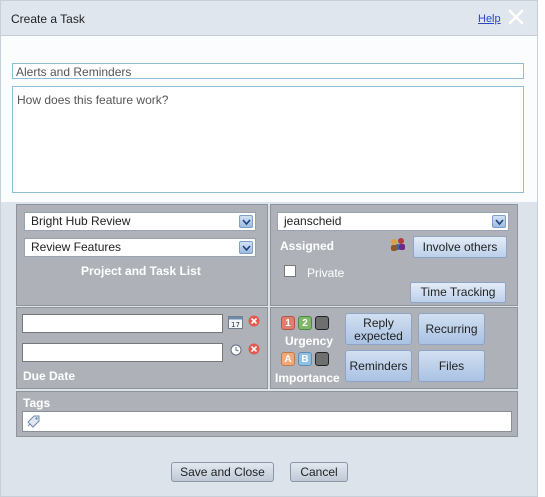  What do you see at coordinates (288, 323) in the screenshot?
I see `urgency-level-1: 1` at bounding box center [288, 323].